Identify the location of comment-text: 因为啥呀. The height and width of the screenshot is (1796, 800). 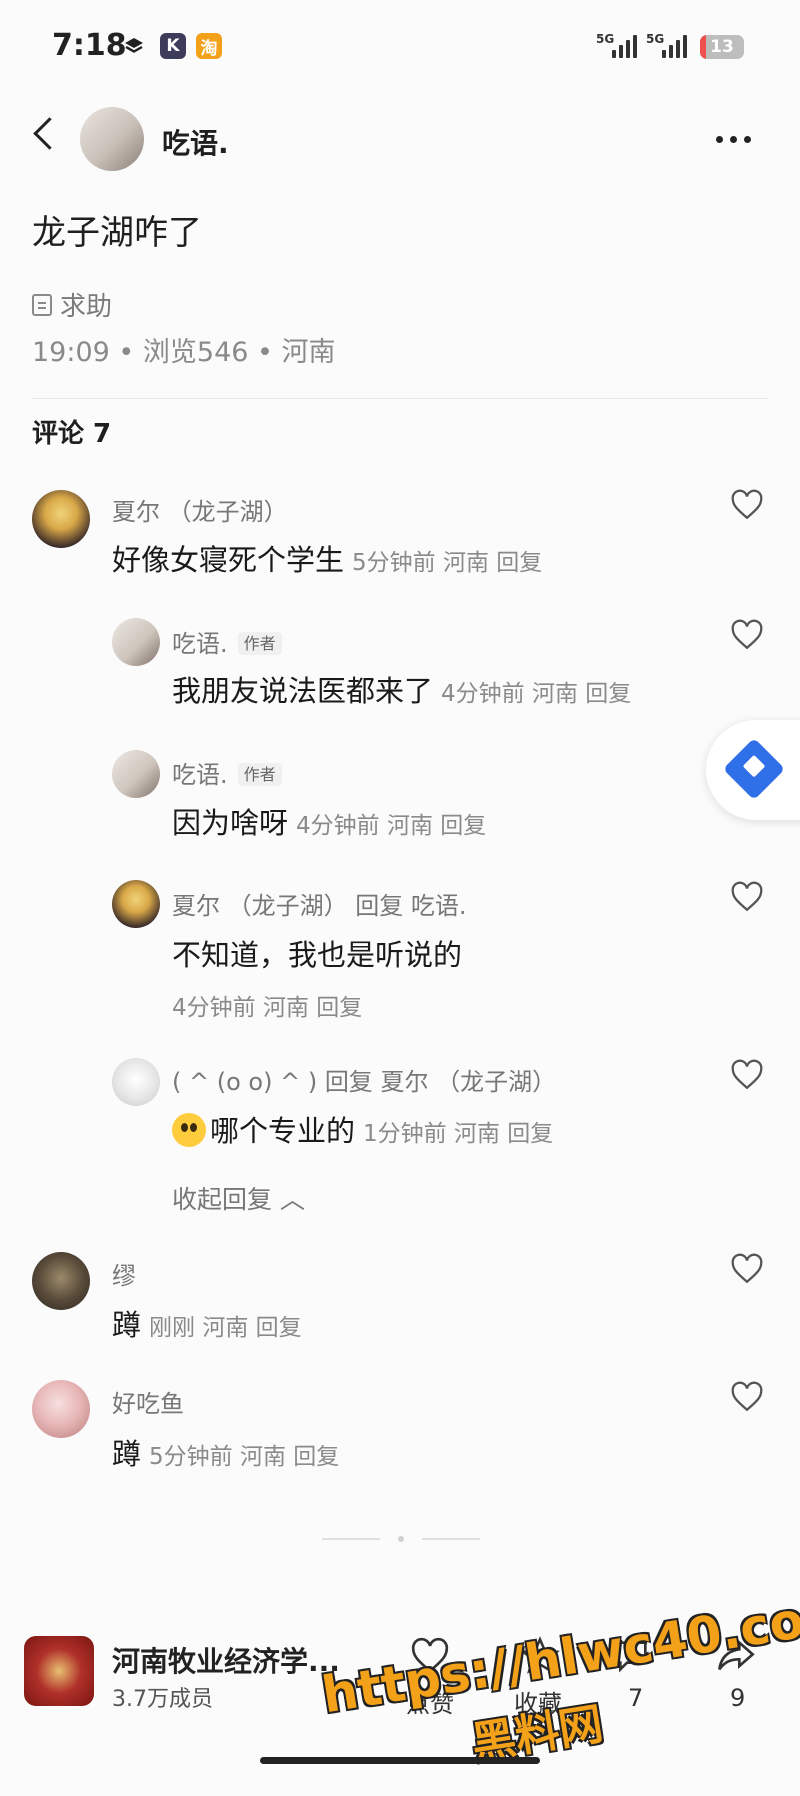
(230, 823).